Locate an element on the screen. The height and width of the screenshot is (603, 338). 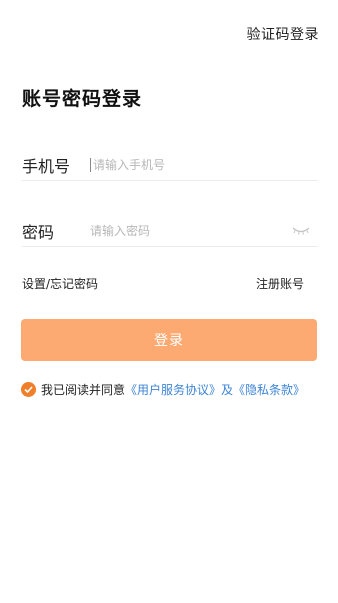
login-button: 登录 is located at coordinates (169, 340).